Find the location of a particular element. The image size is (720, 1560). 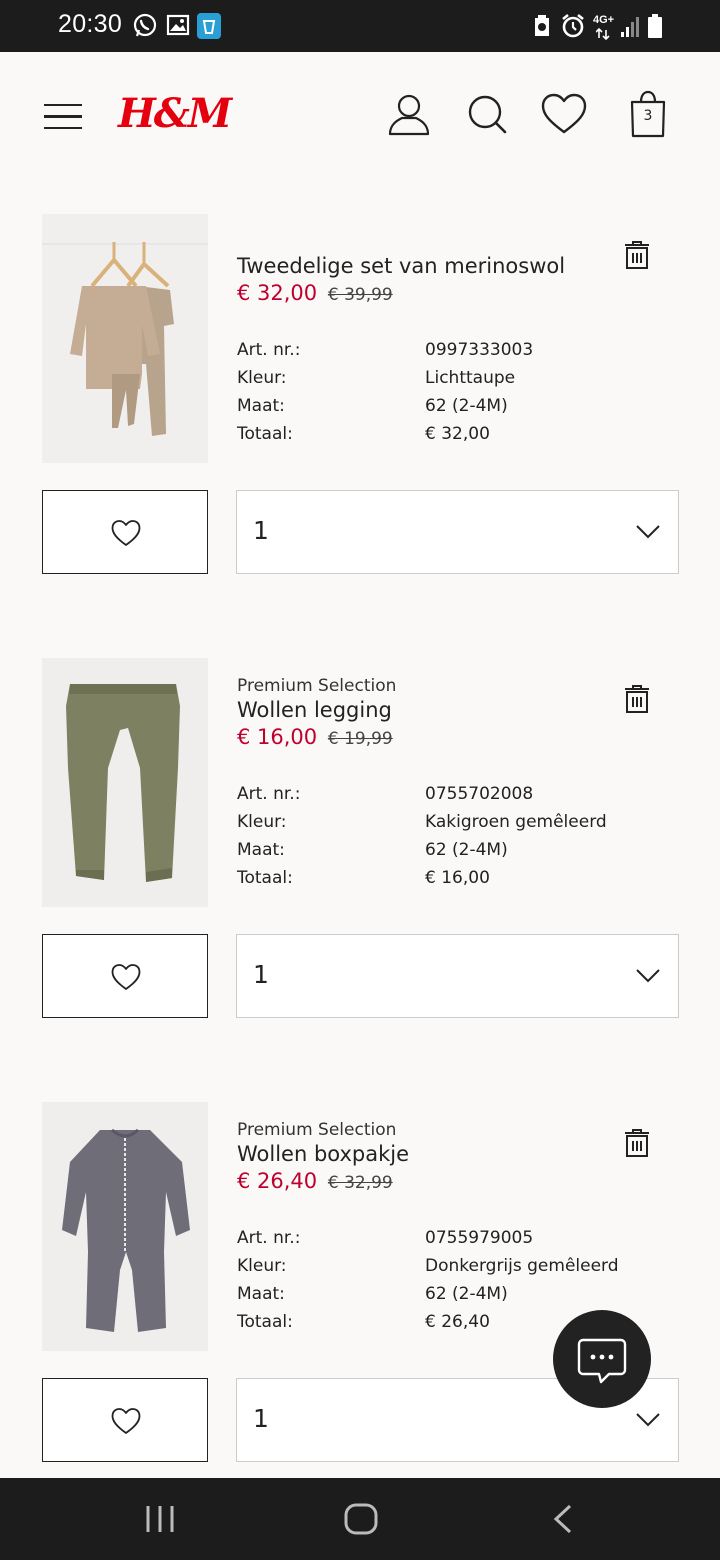

product-photo-set is located at coordinates (125, 338).